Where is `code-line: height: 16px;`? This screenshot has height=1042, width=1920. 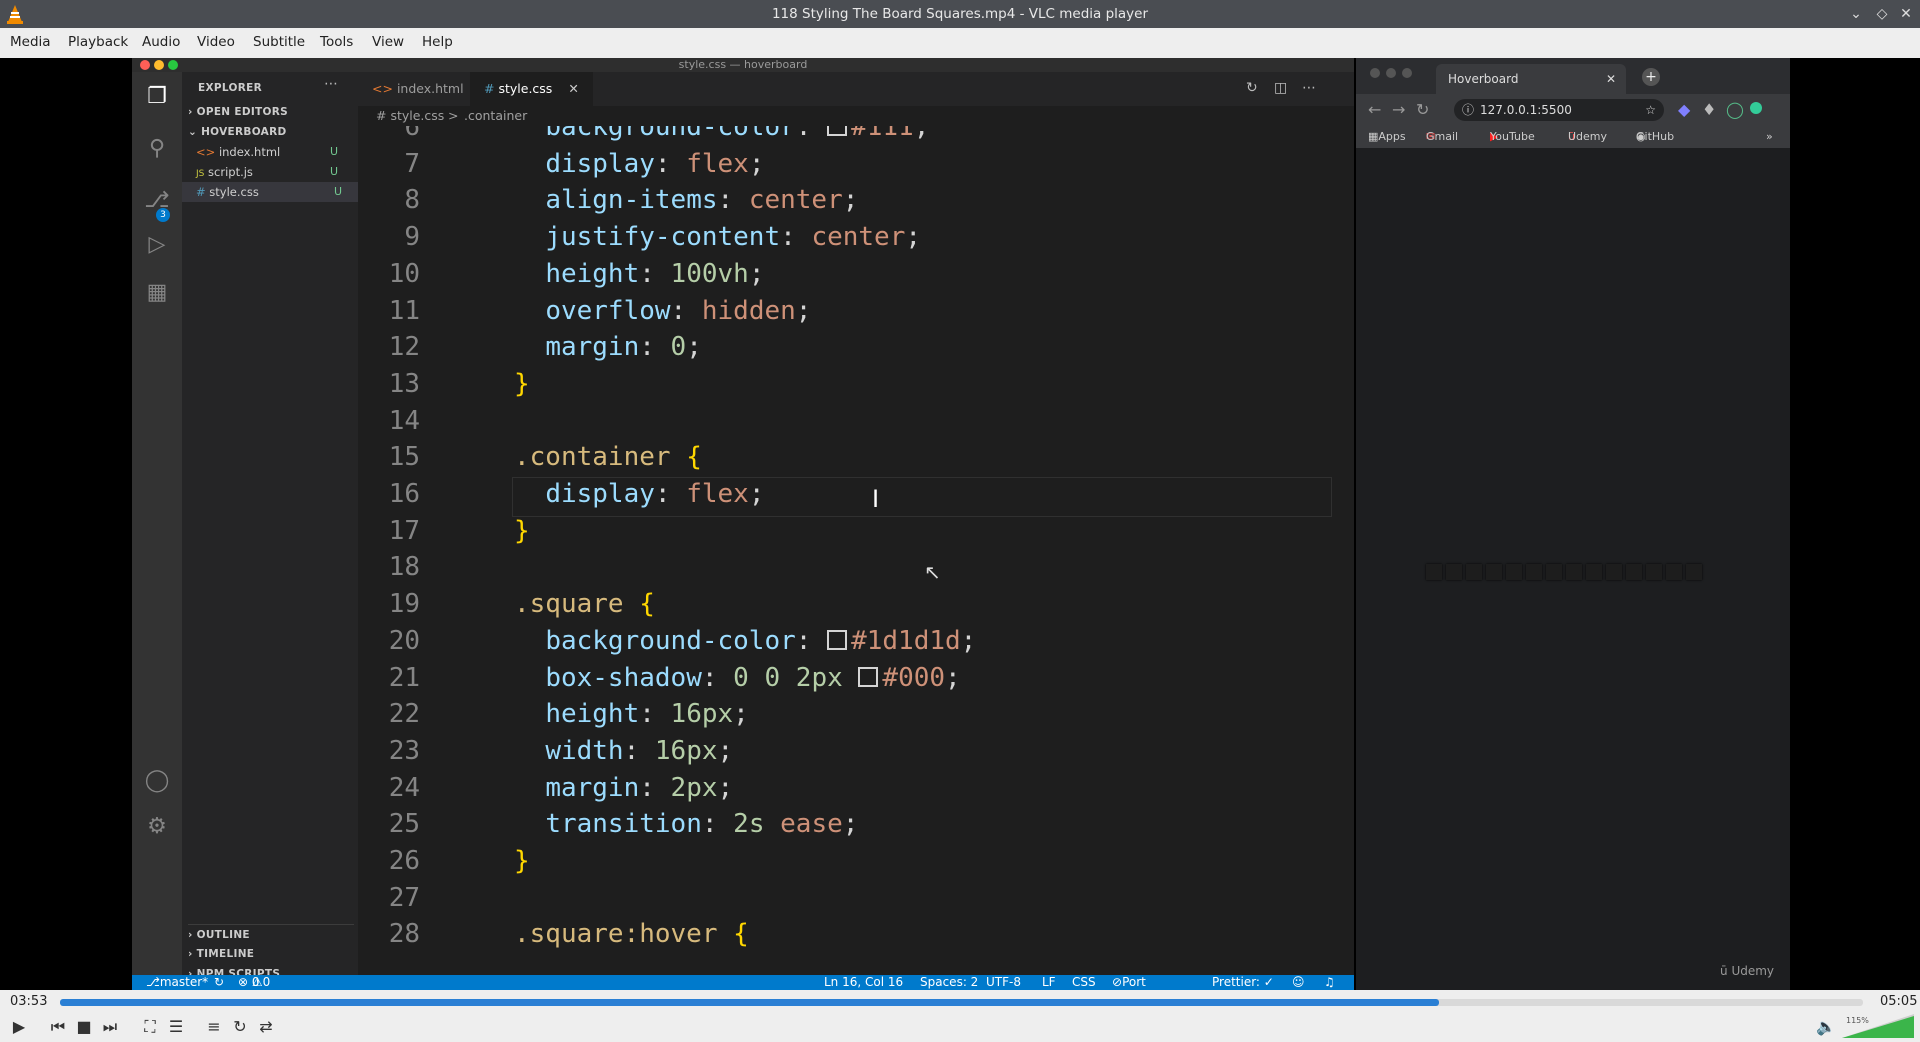
code-line: height: 16px; is located at coordinates (631, 714).